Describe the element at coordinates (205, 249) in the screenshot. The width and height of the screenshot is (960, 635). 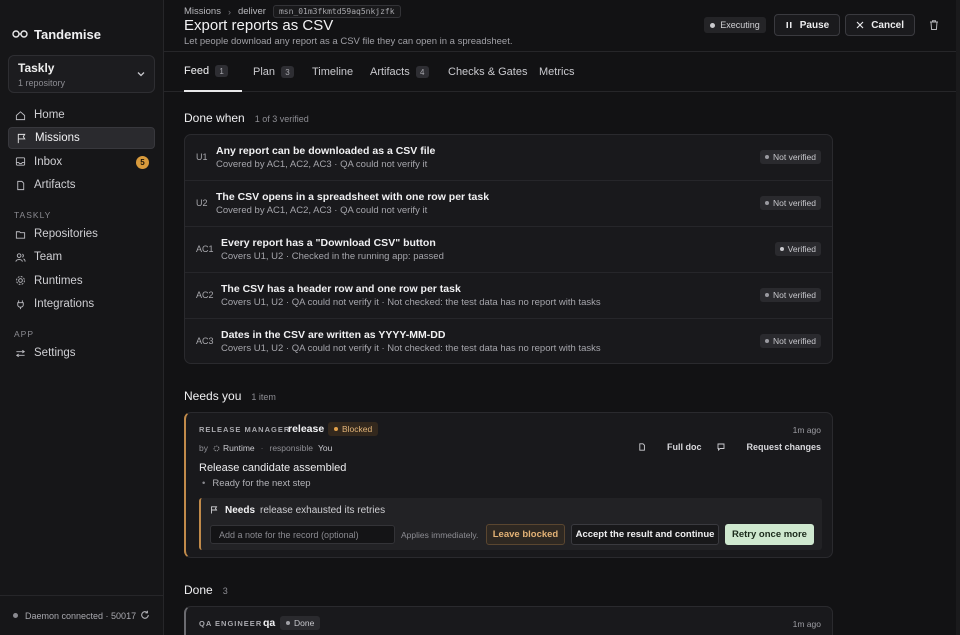
I see `criterion-id: AC1` at that location.